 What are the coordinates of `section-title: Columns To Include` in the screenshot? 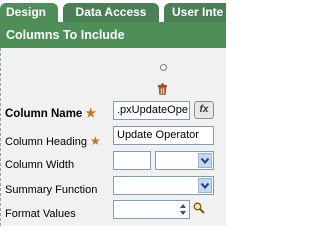 It's located at (113, 35).